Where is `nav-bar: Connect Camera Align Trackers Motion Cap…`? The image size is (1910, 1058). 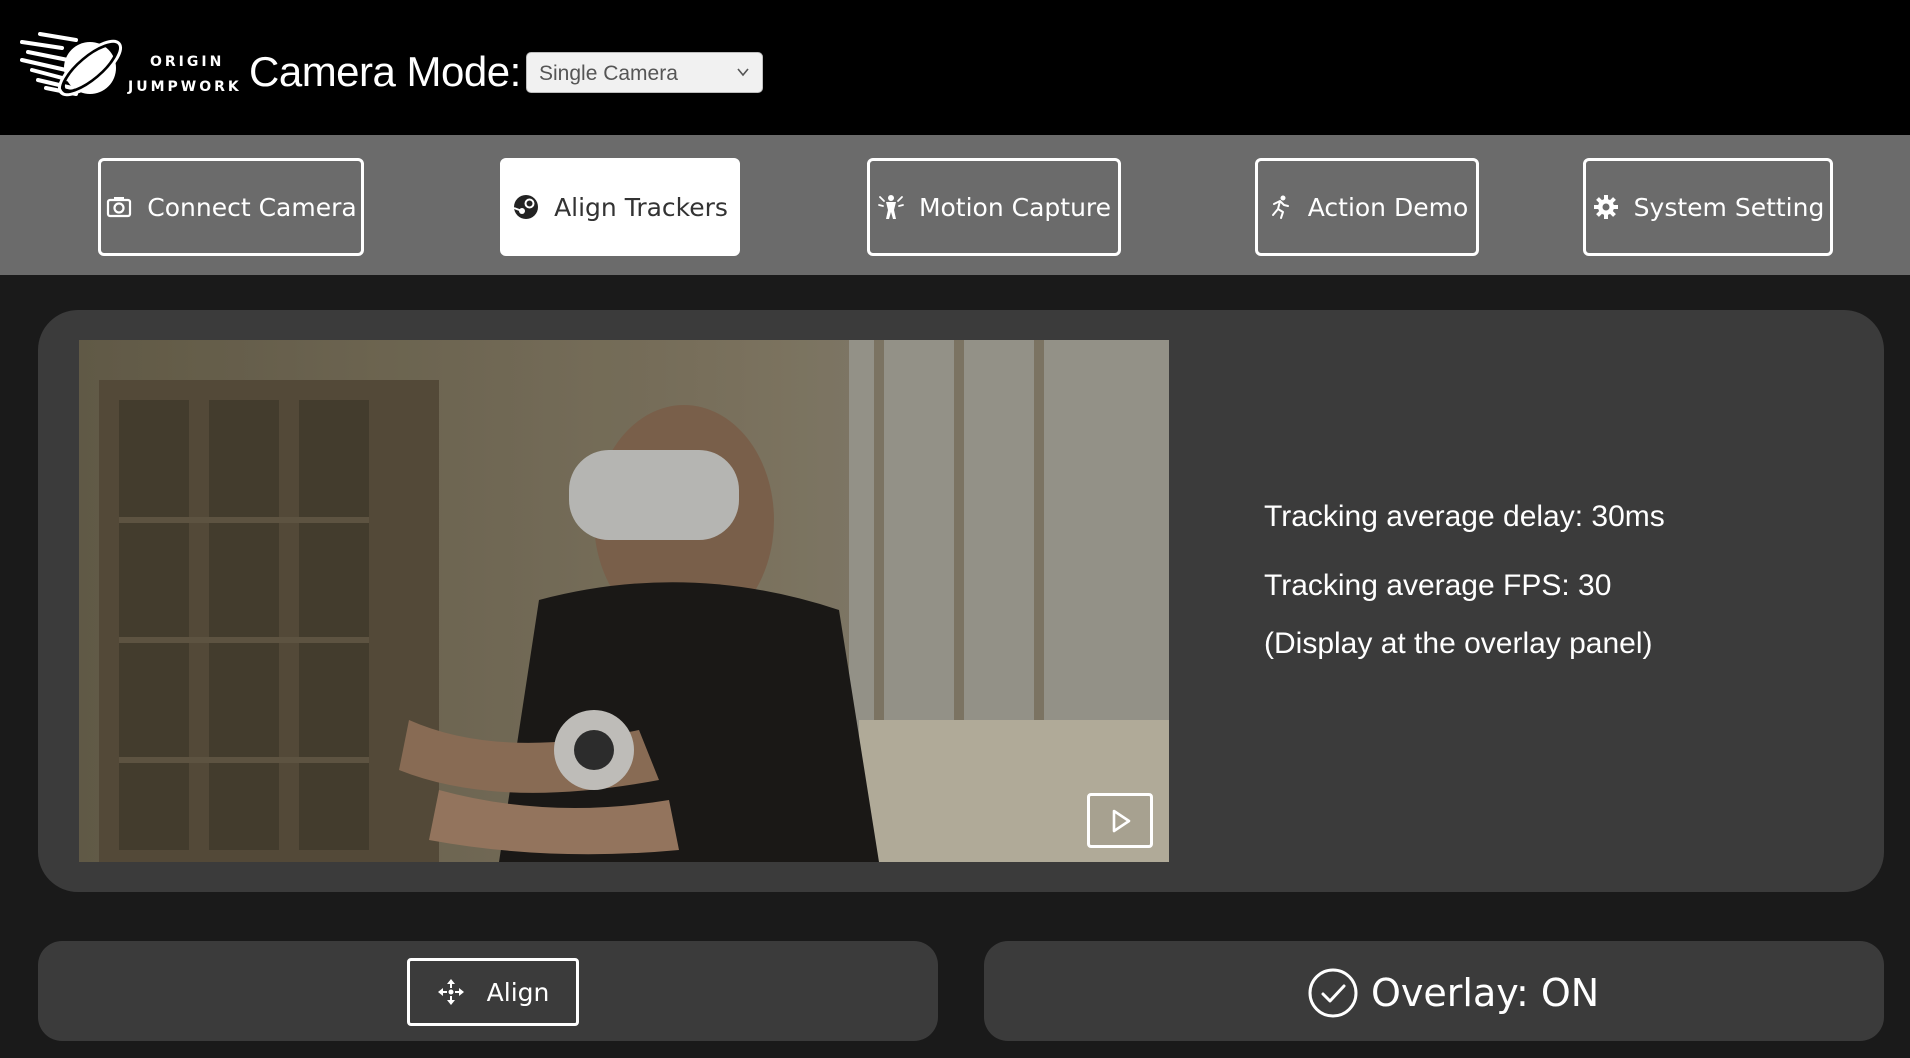
nav-bar: Connect Camera Align Trackers Motion Cap… is located at coordinates (955, 205).